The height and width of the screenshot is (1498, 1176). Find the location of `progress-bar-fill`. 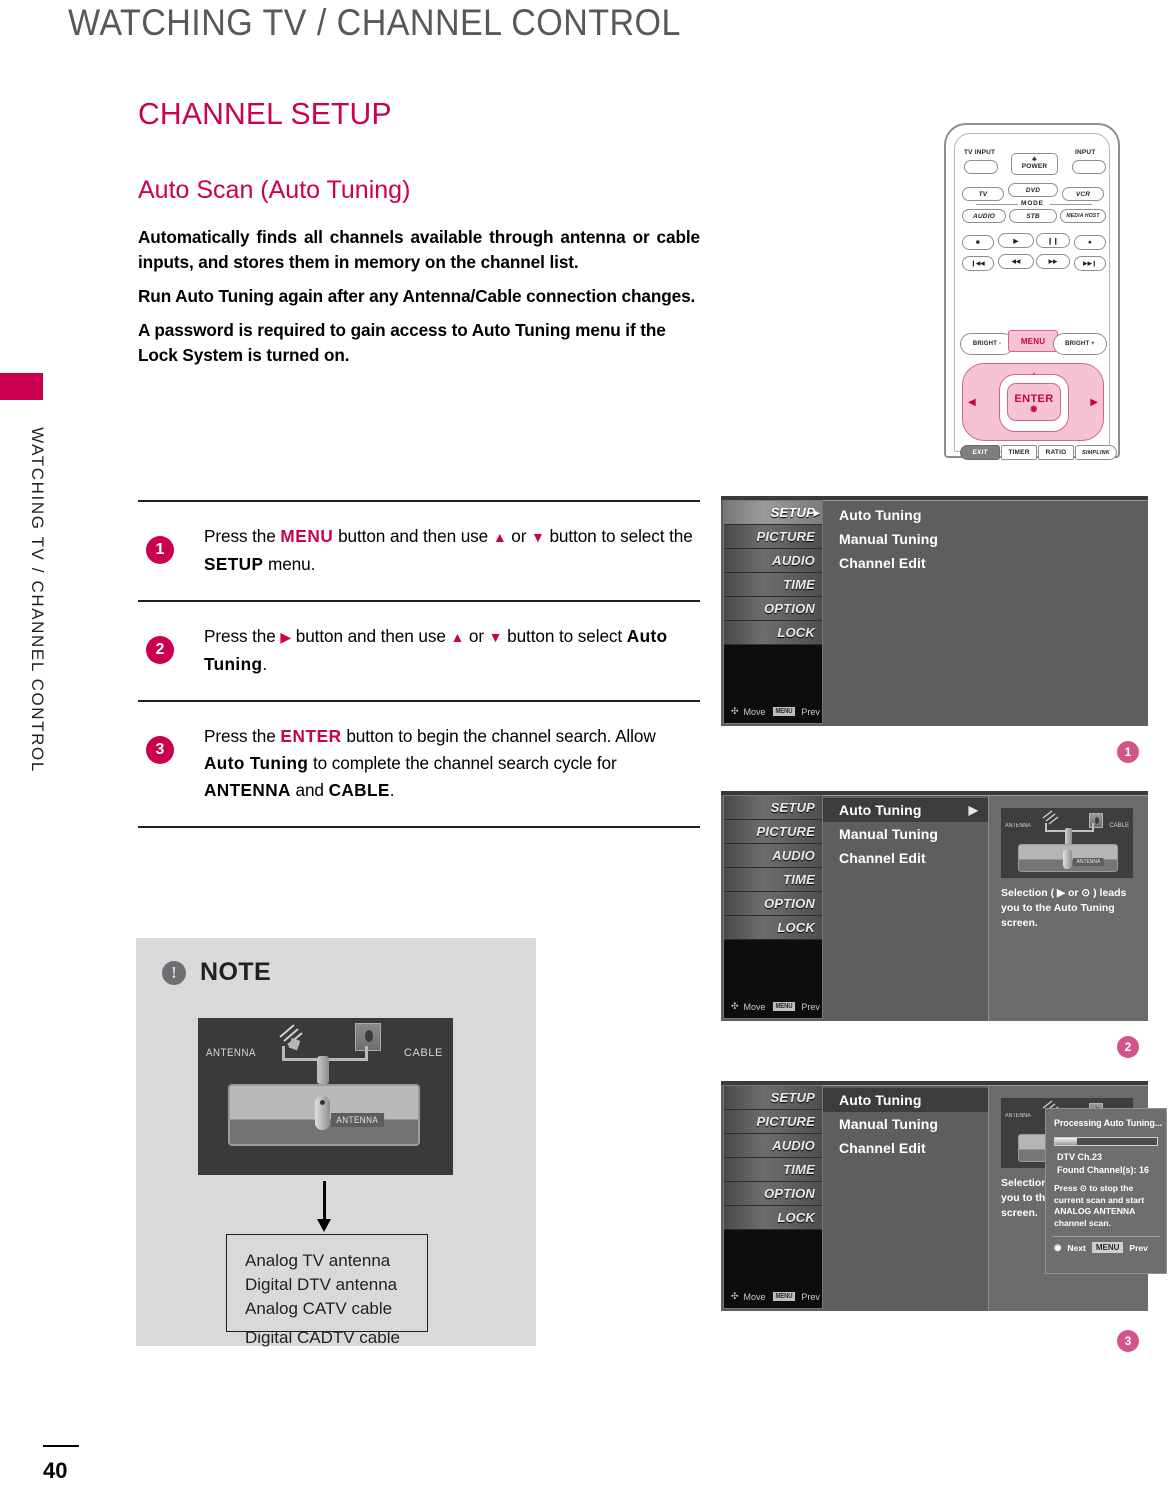

progress-bar-fill is located at coordinates (1066, 1141).